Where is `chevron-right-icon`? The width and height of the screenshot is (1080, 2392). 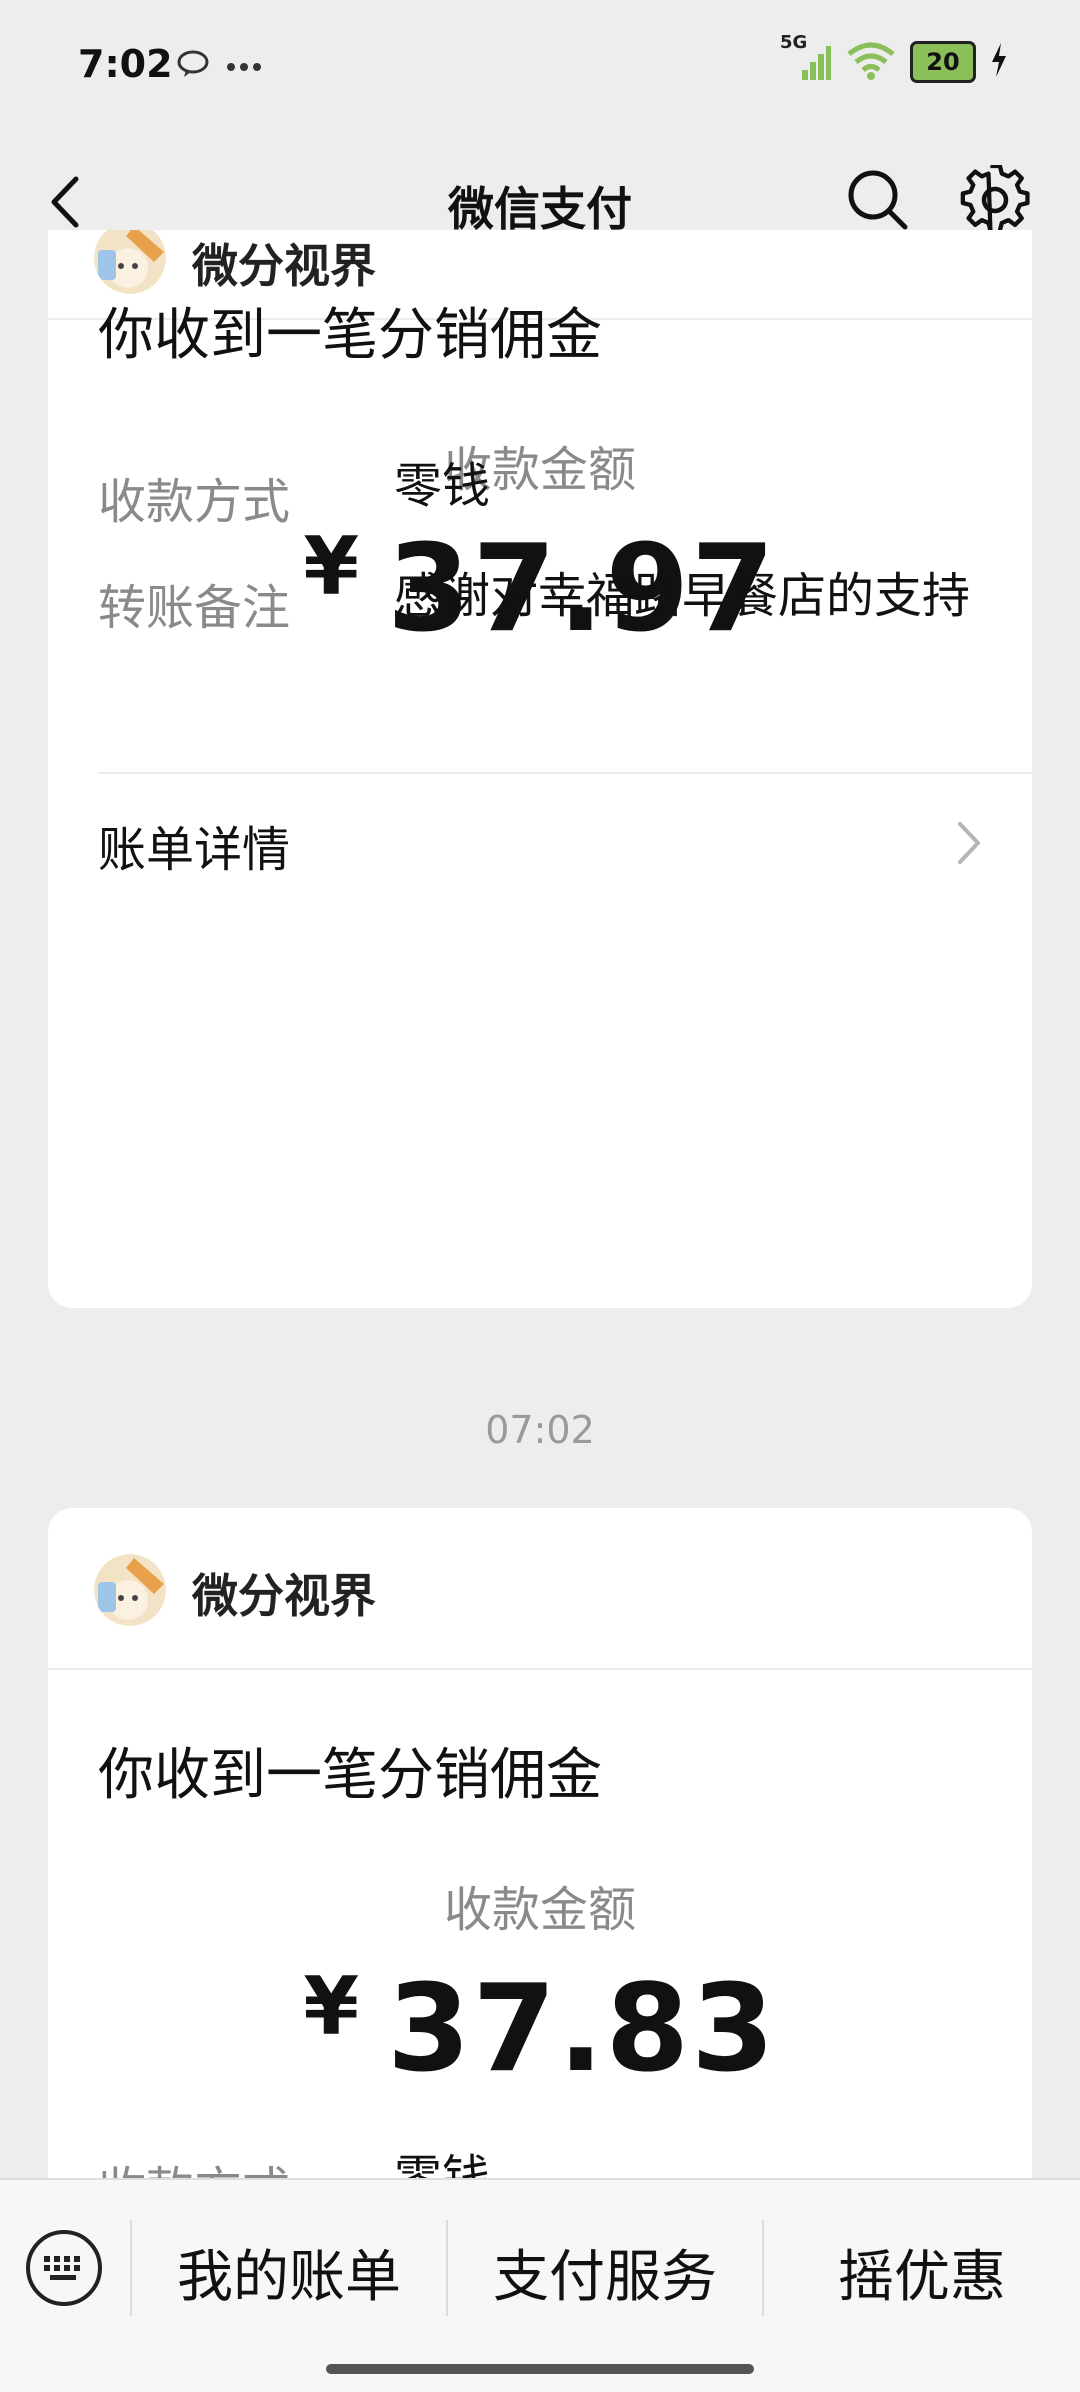 chevron-right-icon is located at coordinates (969, 843).